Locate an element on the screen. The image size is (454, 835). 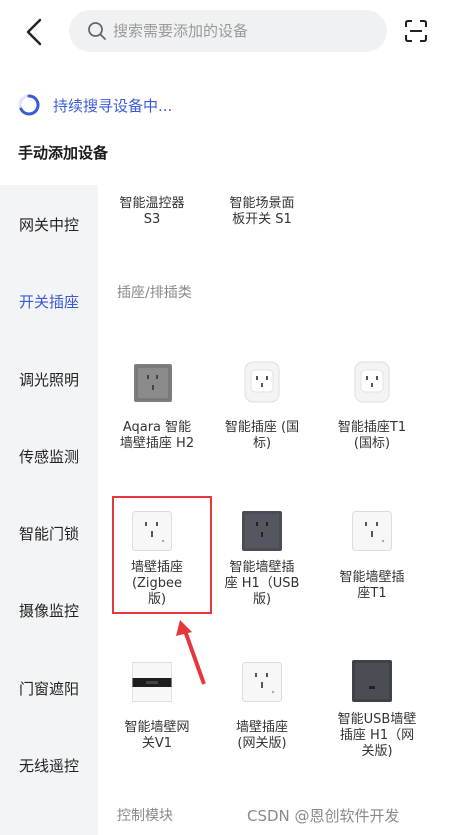
gateway-panel-icon is located at coordinates (152, 682).